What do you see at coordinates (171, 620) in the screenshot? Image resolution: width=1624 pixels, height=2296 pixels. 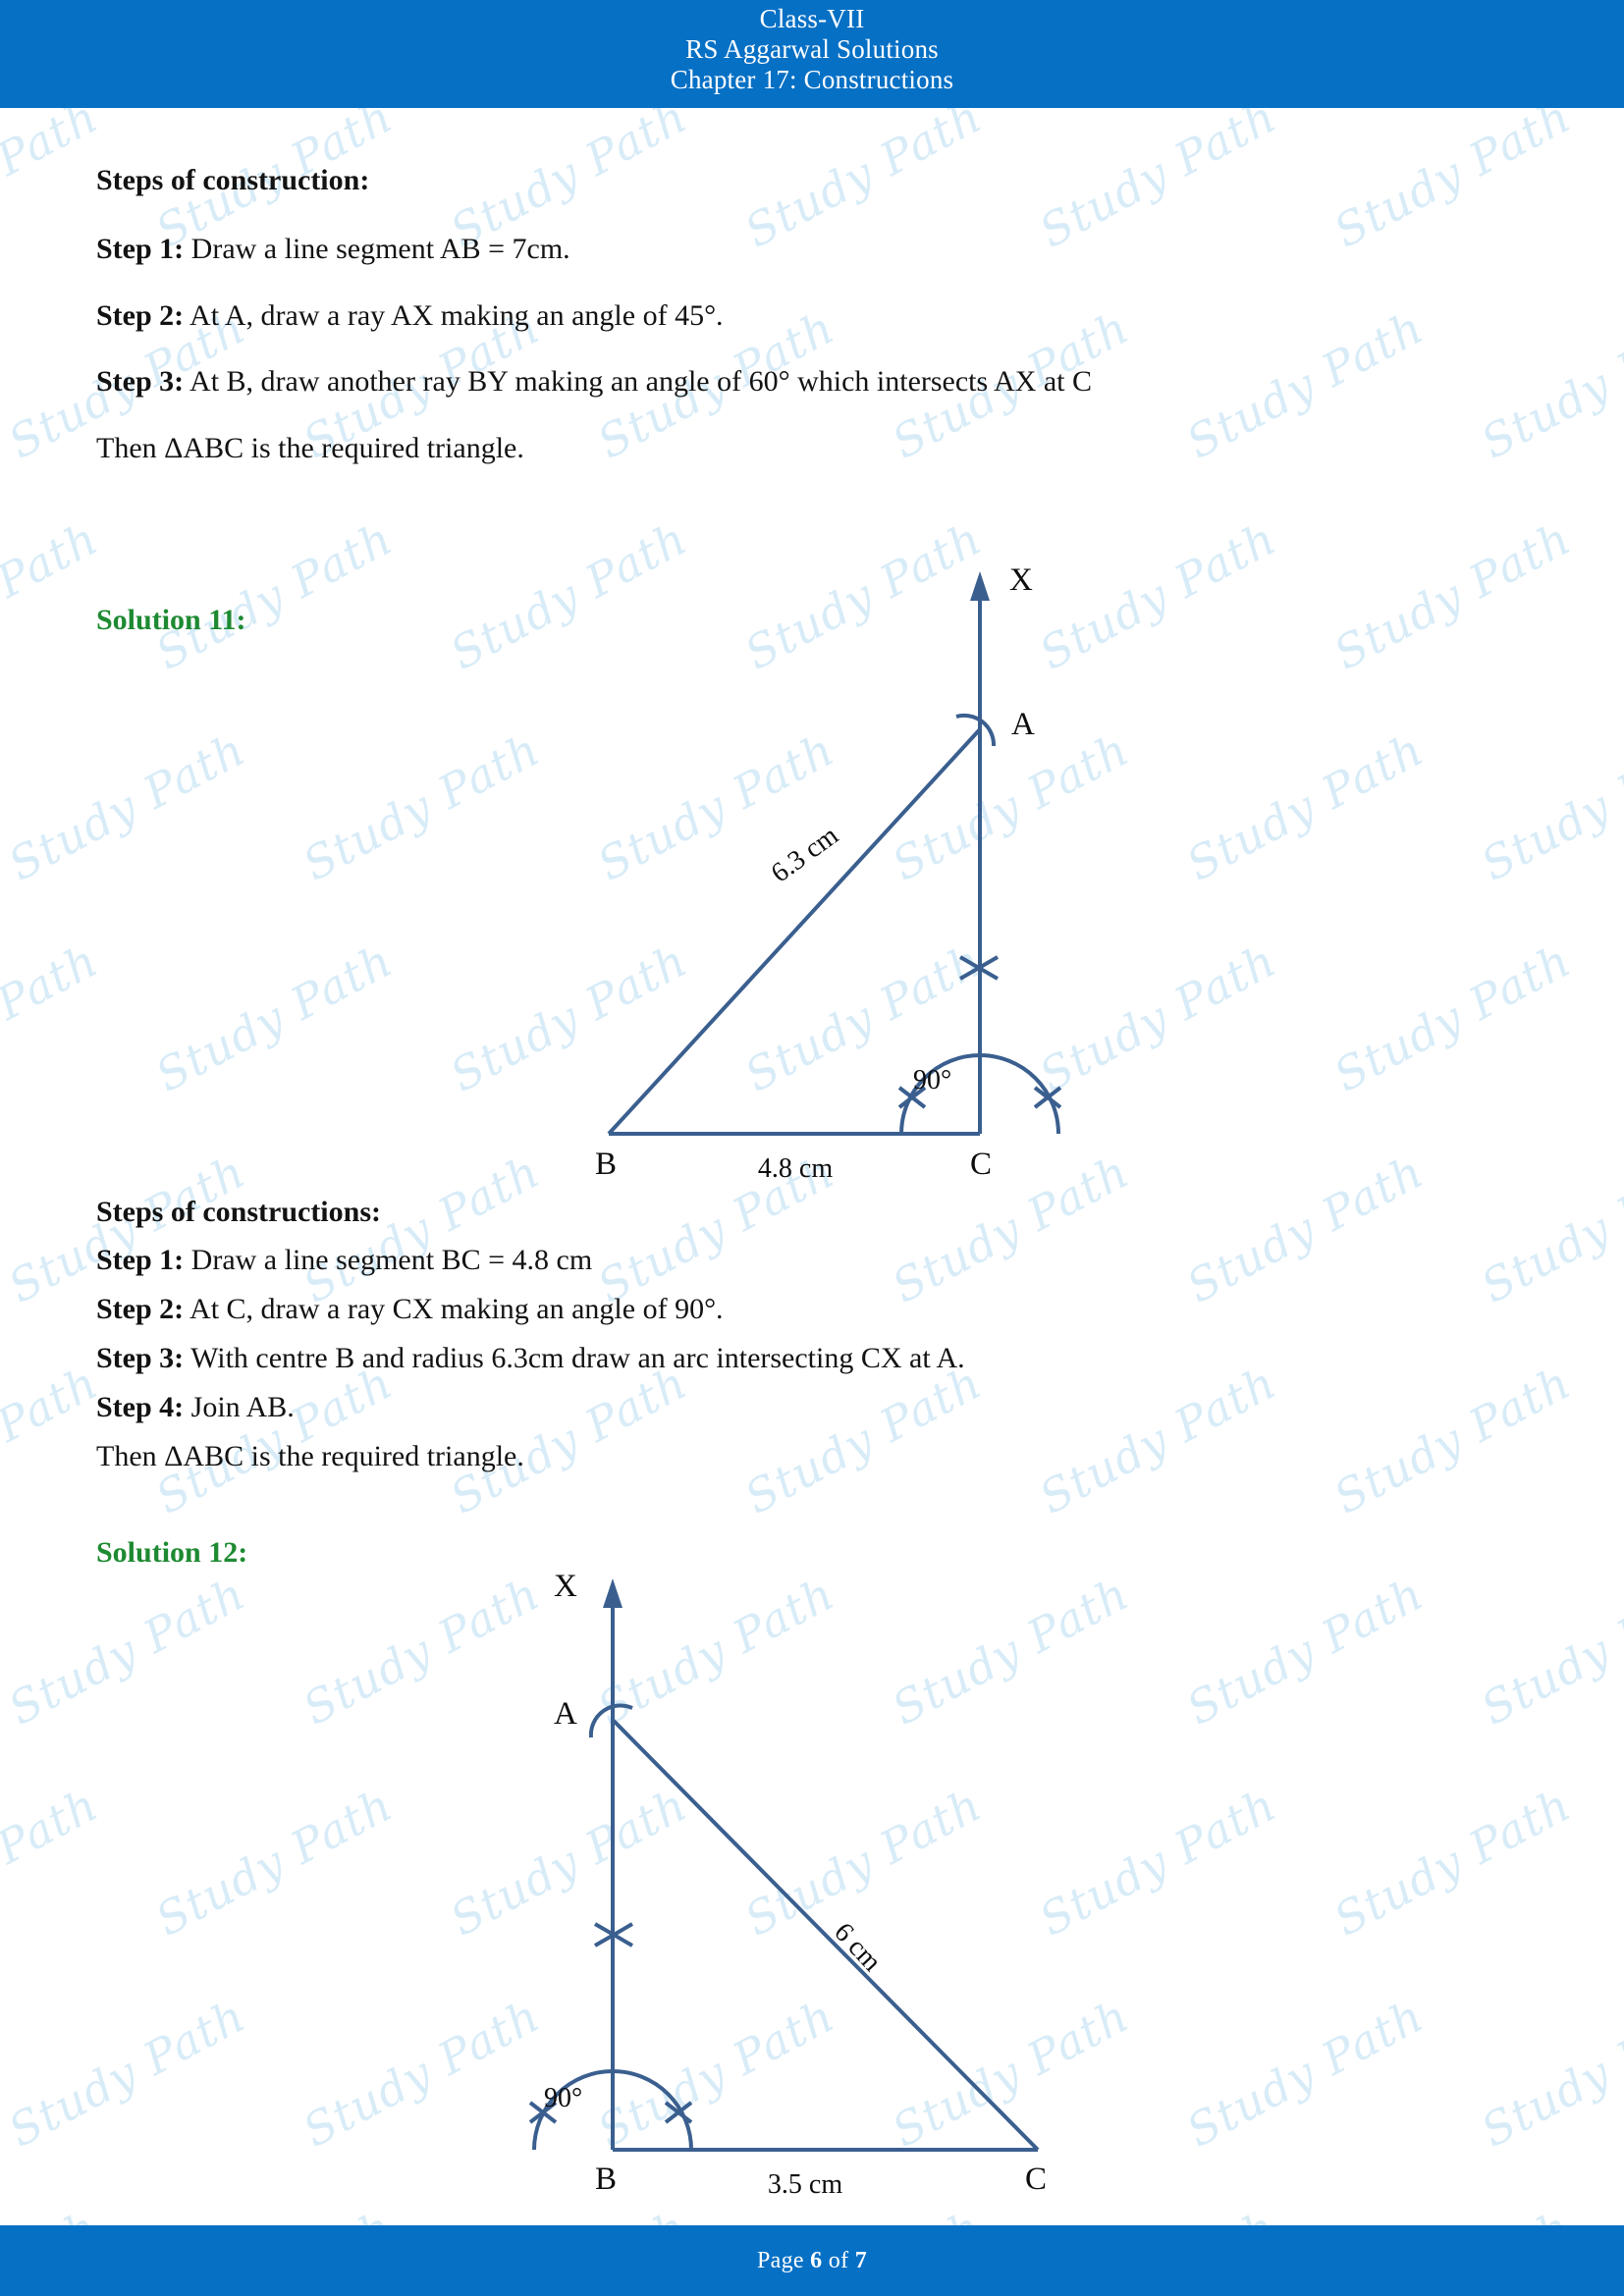 I see `solution-11-label: Solution 11:` at bounding box center [171, 620].